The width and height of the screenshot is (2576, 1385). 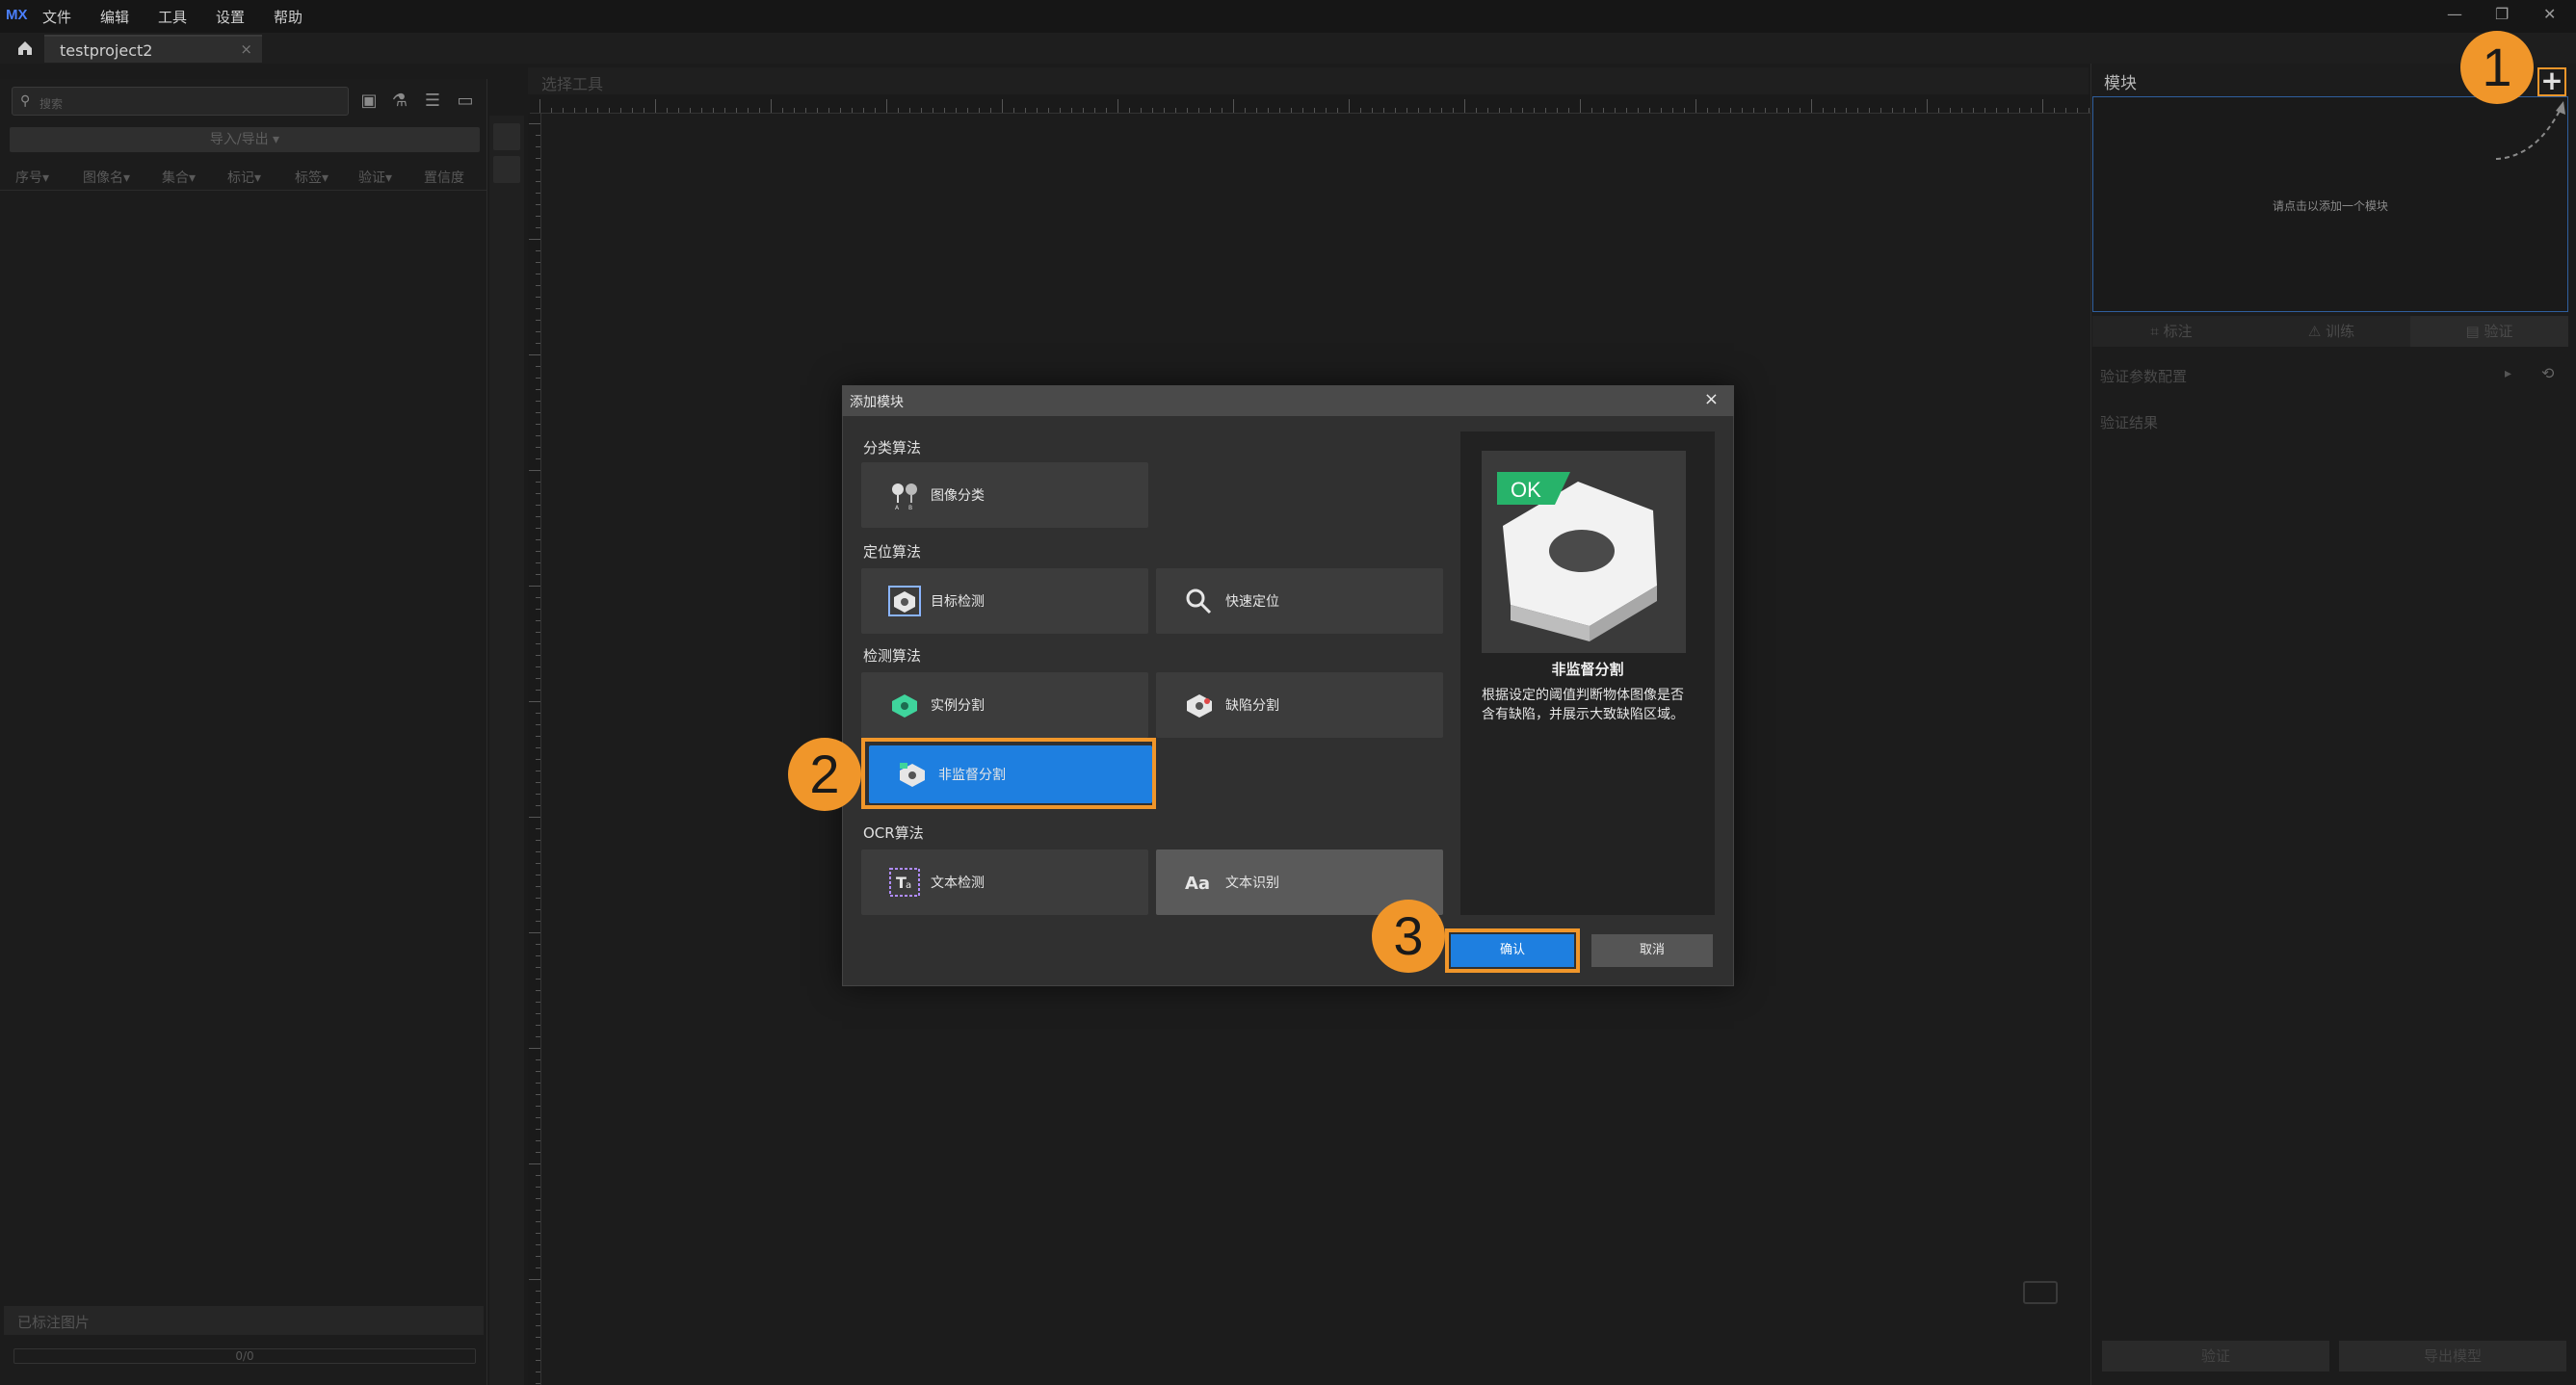 What do you see at coordinates (32, 178) in the screenshot?
I see `col-index: 序号▾` at bounding box center [32, 178].